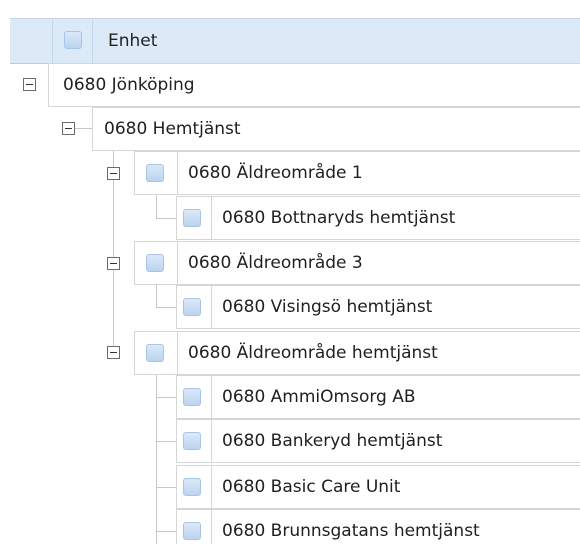  What do you see at coordinates (313, 353) in the screenshot?
I see `row-label: 0680 Äldreområde hemtjänst` at bounding box center [313, 353].